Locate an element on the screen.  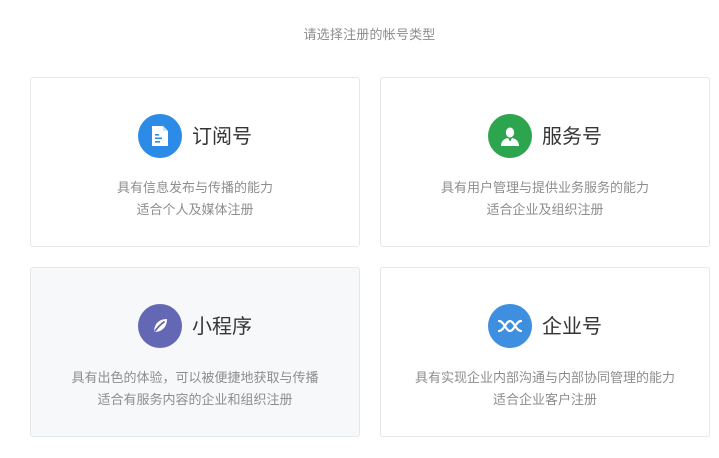
card-header: 小程序 is located at coordinates (195, 326).